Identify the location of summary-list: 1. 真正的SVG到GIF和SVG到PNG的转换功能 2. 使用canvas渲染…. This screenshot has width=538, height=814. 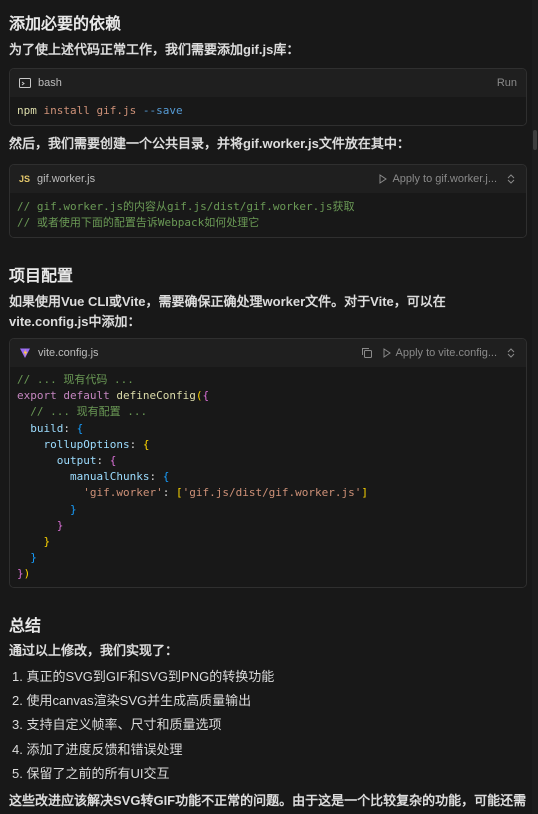
(143, 726).